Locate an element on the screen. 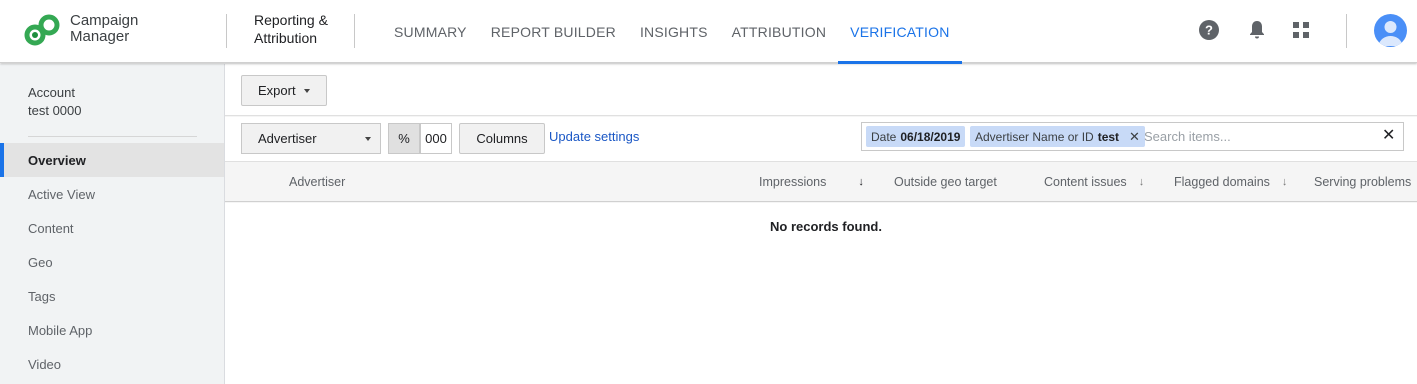 Image resolution: width=1417 pixels, height=384 pixels. notifications-icon is located at coordinates (1257, 30).